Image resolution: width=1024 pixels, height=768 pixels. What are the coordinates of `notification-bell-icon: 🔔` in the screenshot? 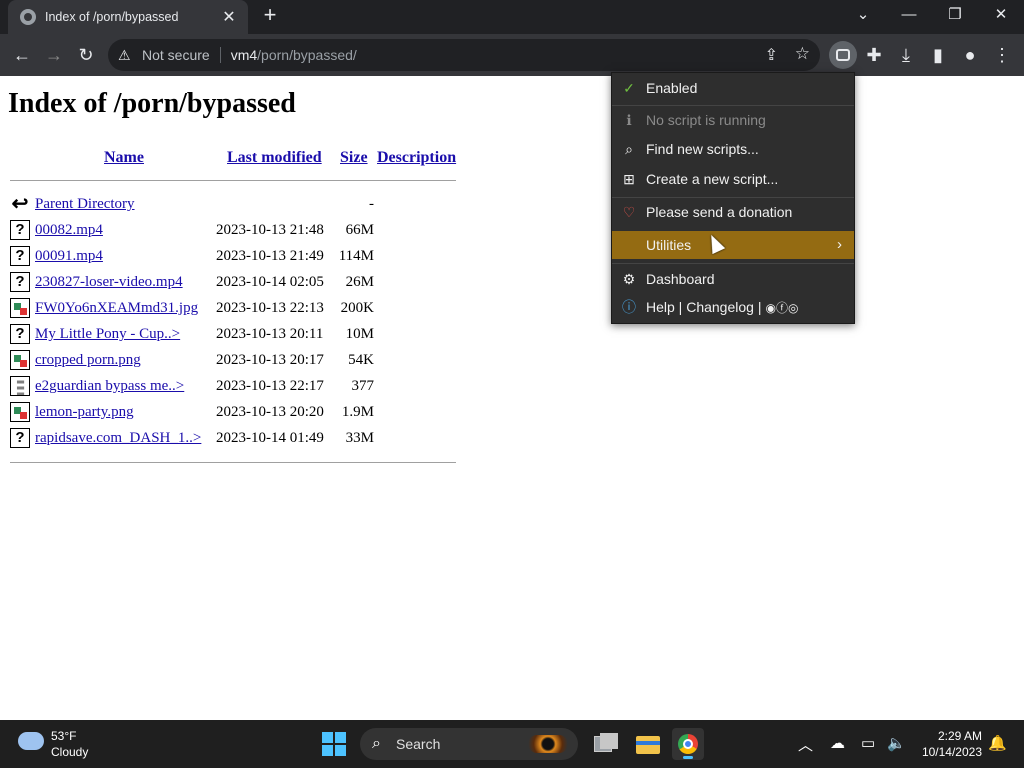 It's located at (997, 743).